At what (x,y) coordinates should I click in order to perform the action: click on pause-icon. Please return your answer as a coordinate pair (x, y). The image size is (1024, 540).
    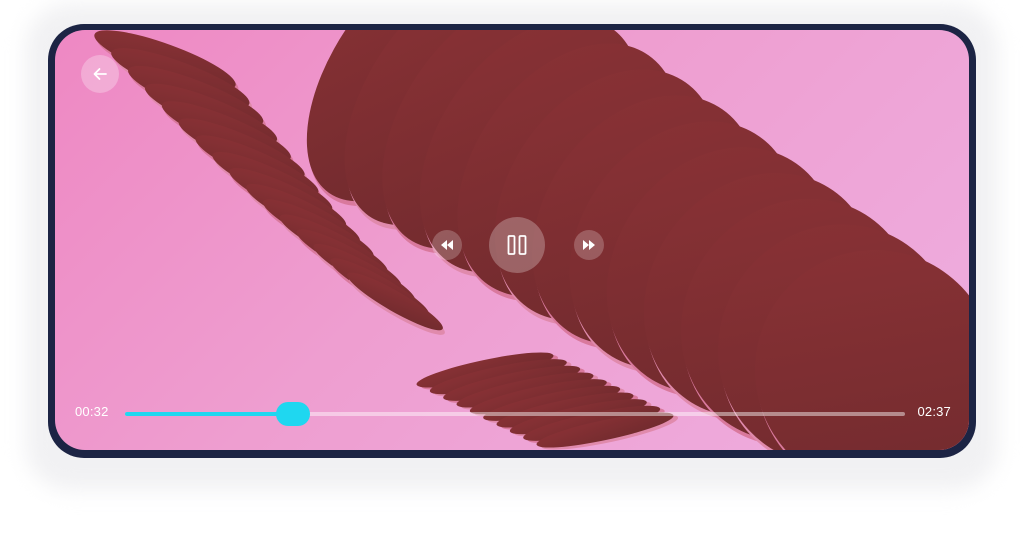
    Looking at the image, I should click on (517, 245).